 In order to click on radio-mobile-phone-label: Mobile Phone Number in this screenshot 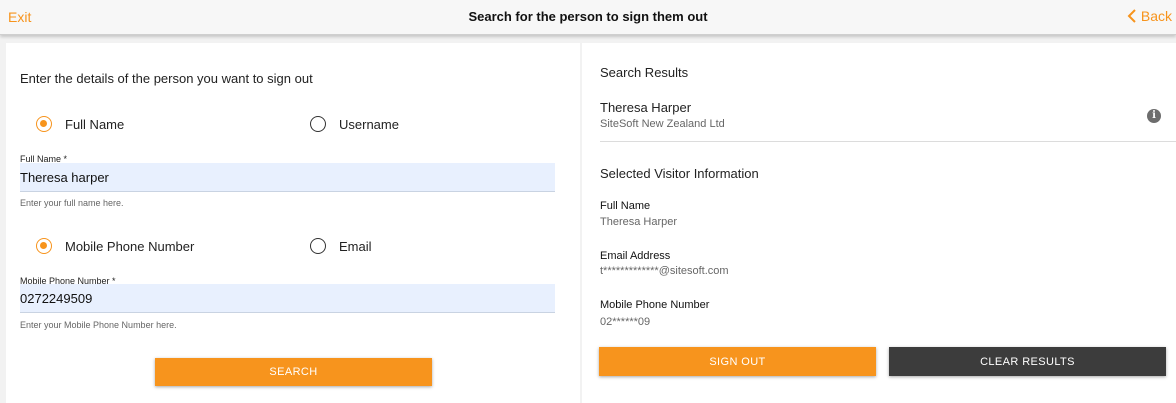, I will do `click(130, 246)`.